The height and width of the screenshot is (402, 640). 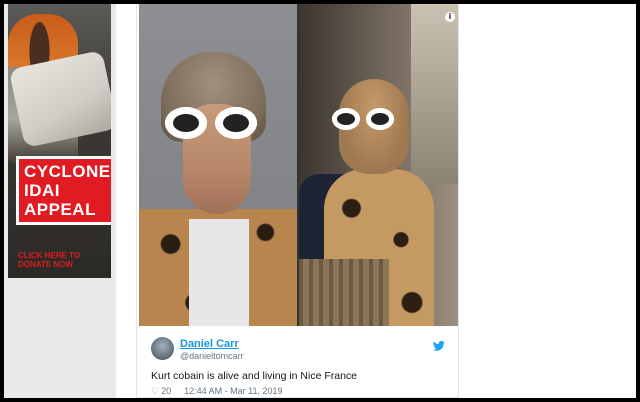 I want to click on tweet-author: Daniel Carr @danieltomcarr, so click(x=296, y=349).